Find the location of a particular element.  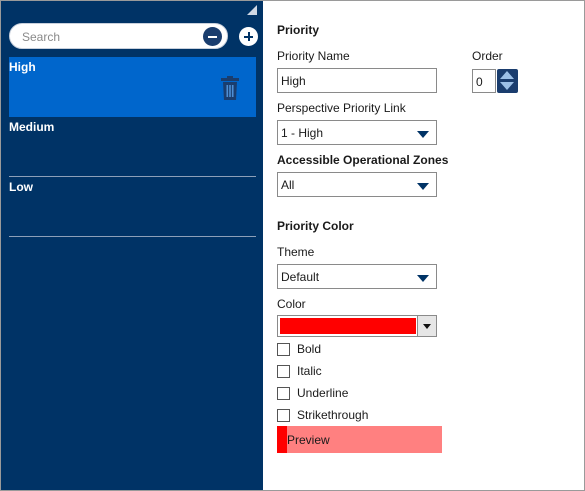

section-title-priority: Priority is located at coordinates (298, 30).